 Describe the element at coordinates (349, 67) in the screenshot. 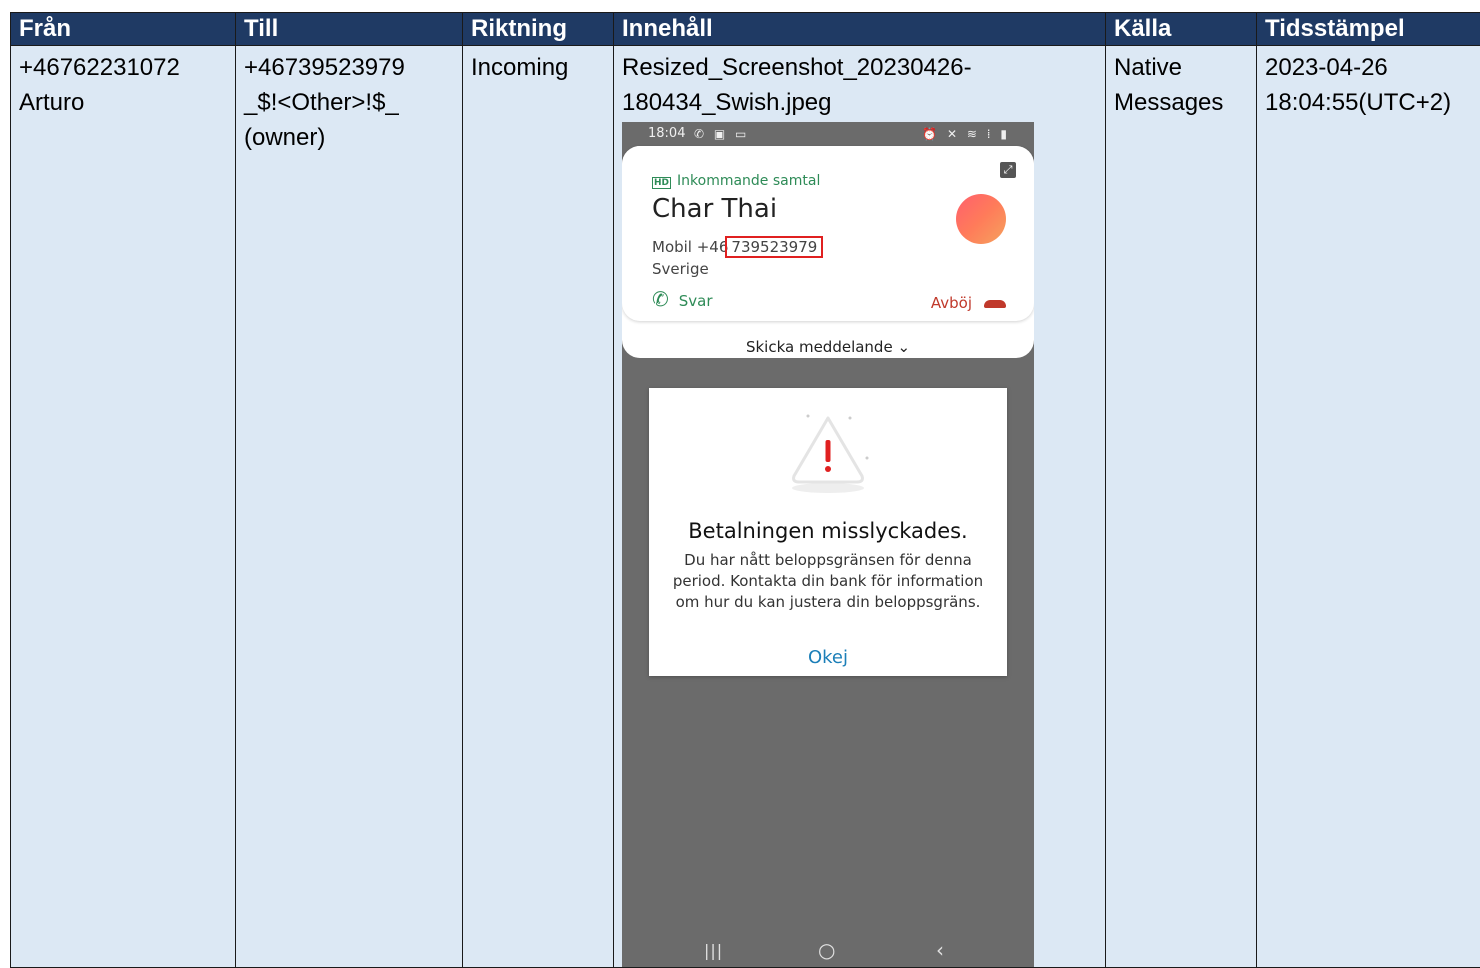

I see `to-number: +46739523979` at that location.